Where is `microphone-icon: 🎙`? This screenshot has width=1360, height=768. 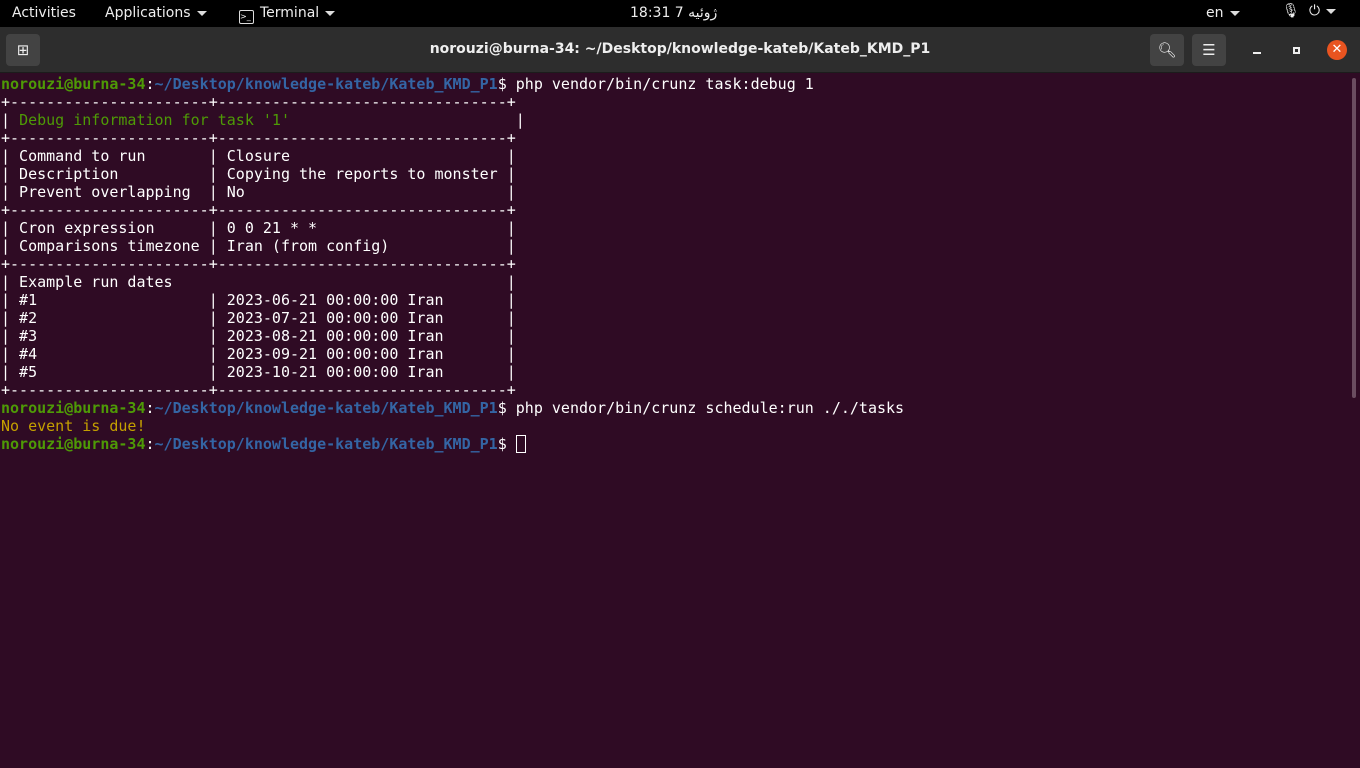 microphone-icon: 🎙 is located at coordinates (1291, 11).